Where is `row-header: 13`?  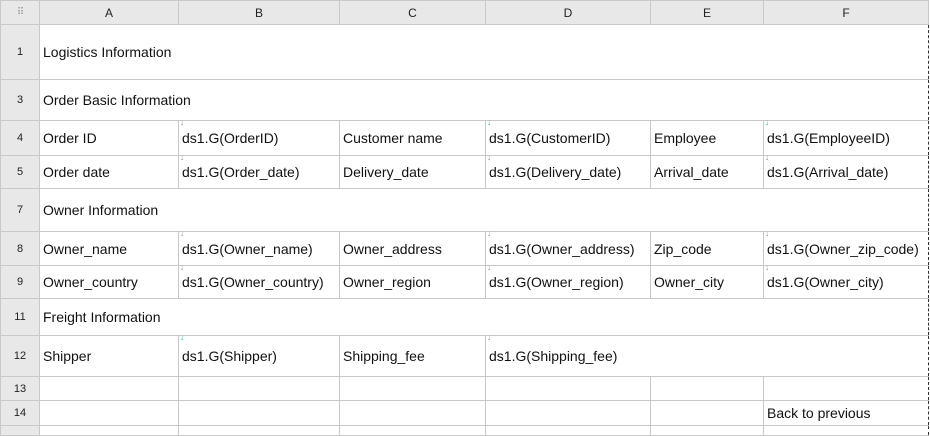 row-header: 13 is located at coordinates (20, 388).